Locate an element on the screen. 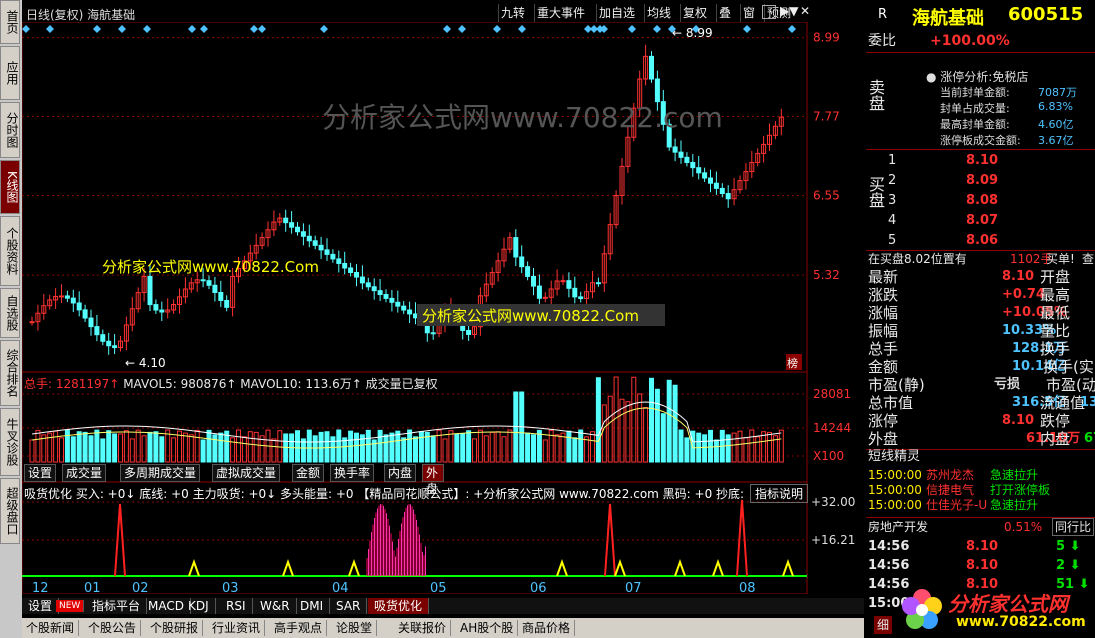 Image resolution: width=1095 pixels, height=638 pixels. vol-tab-4: 金额 is located at coordinates (308, 473).